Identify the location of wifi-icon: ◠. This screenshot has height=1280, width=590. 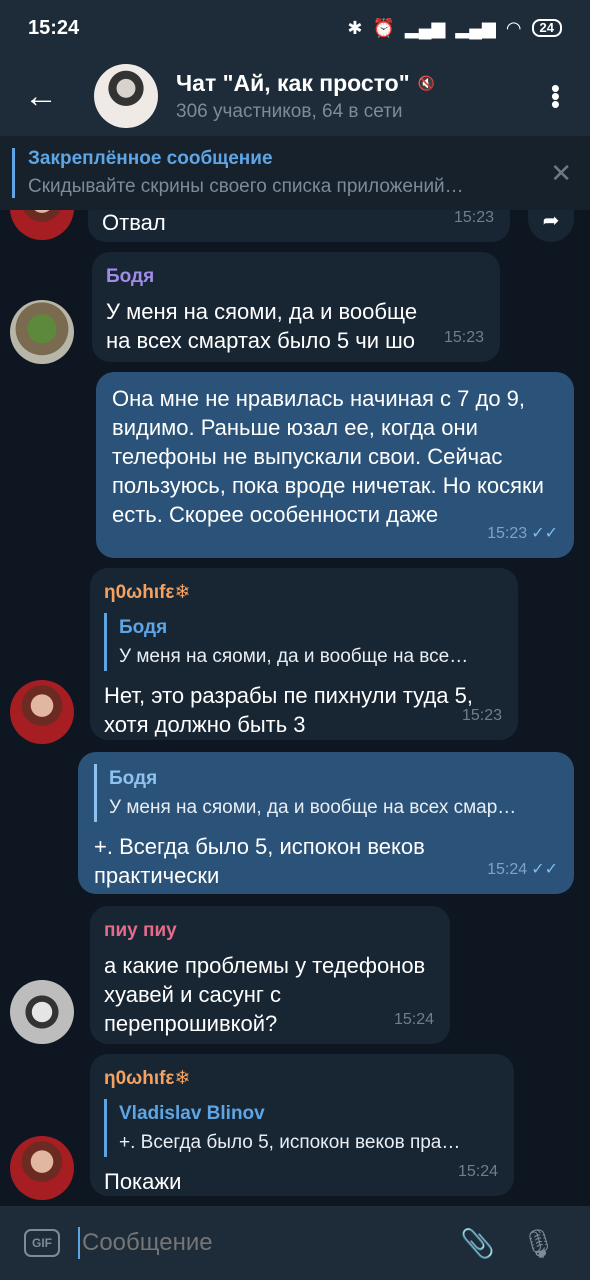
(513, 27).